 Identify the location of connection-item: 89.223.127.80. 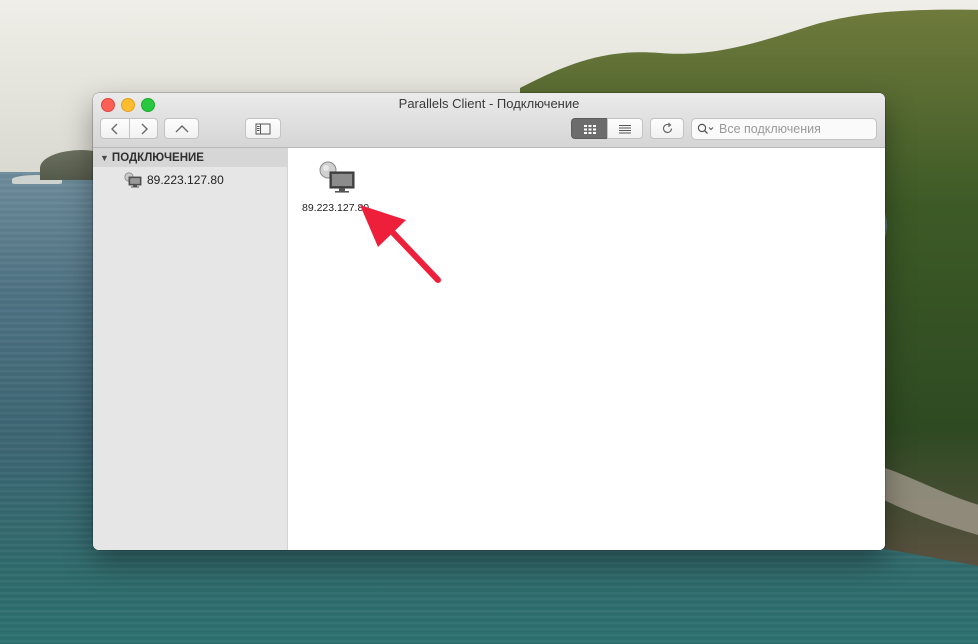
(342, 188).